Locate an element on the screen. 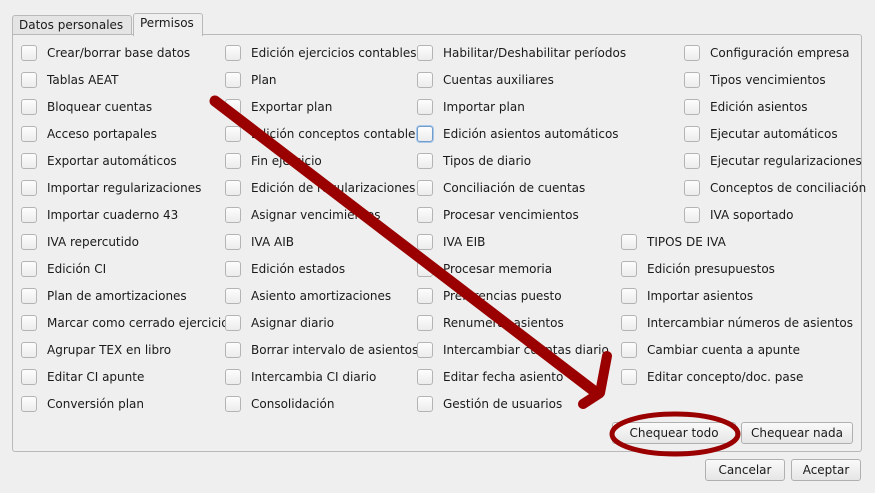 This screenshot has height=493, width=875. cancel-button: Cancelar is located at coordinates (745, 470).